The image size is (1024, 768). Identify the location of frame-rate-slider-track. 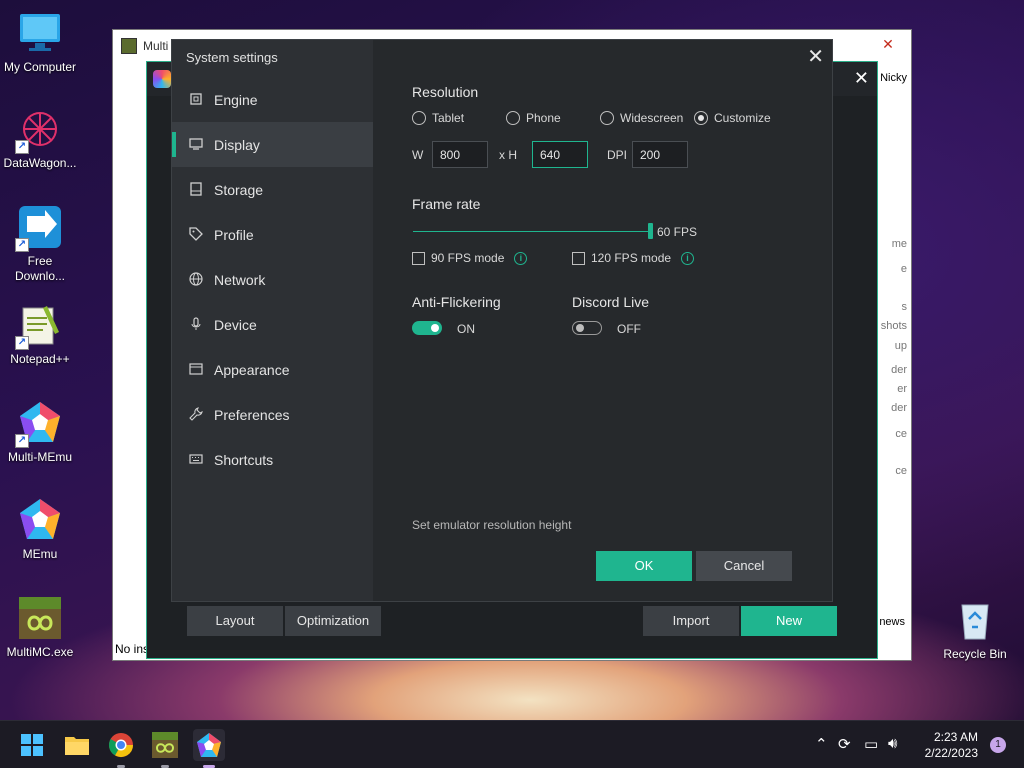
(532, 231).